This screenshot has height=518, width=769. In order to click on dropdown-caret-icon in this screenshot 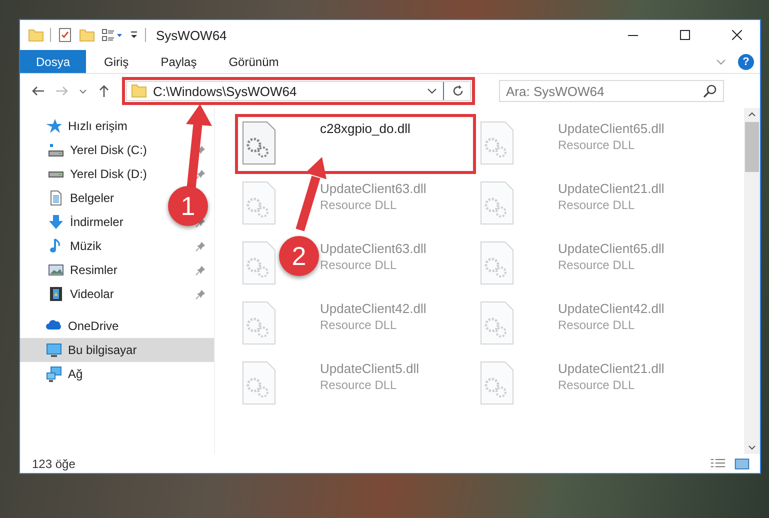, I will do `click(432, 91)`.